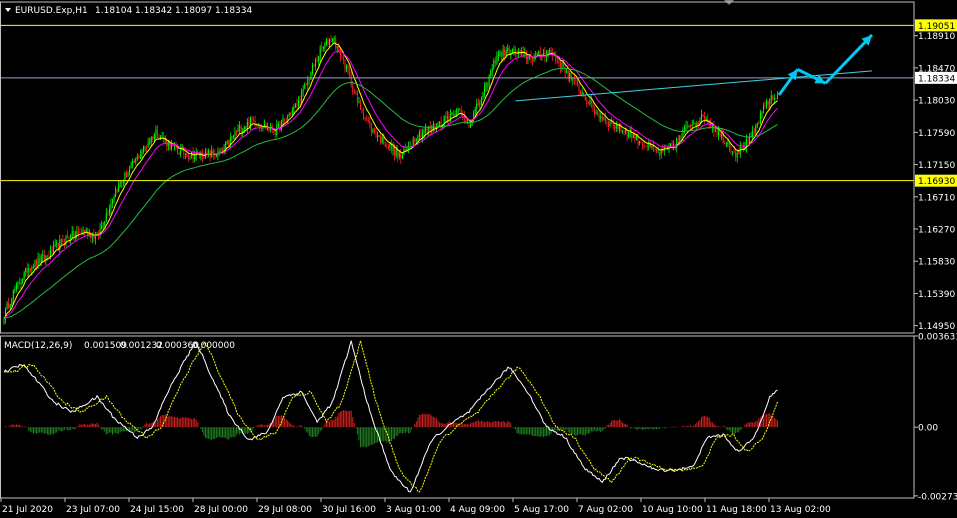 The width and height of the screenshot is (957, 518). I want to click on time-tick-label: 24 Jul 15:00, so click(157, 510).